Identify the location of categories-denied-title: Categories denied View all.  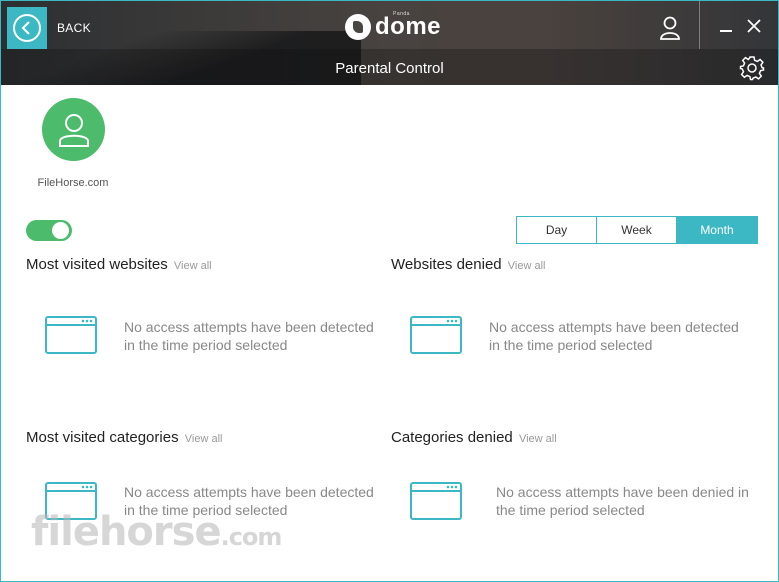
(474, 437).